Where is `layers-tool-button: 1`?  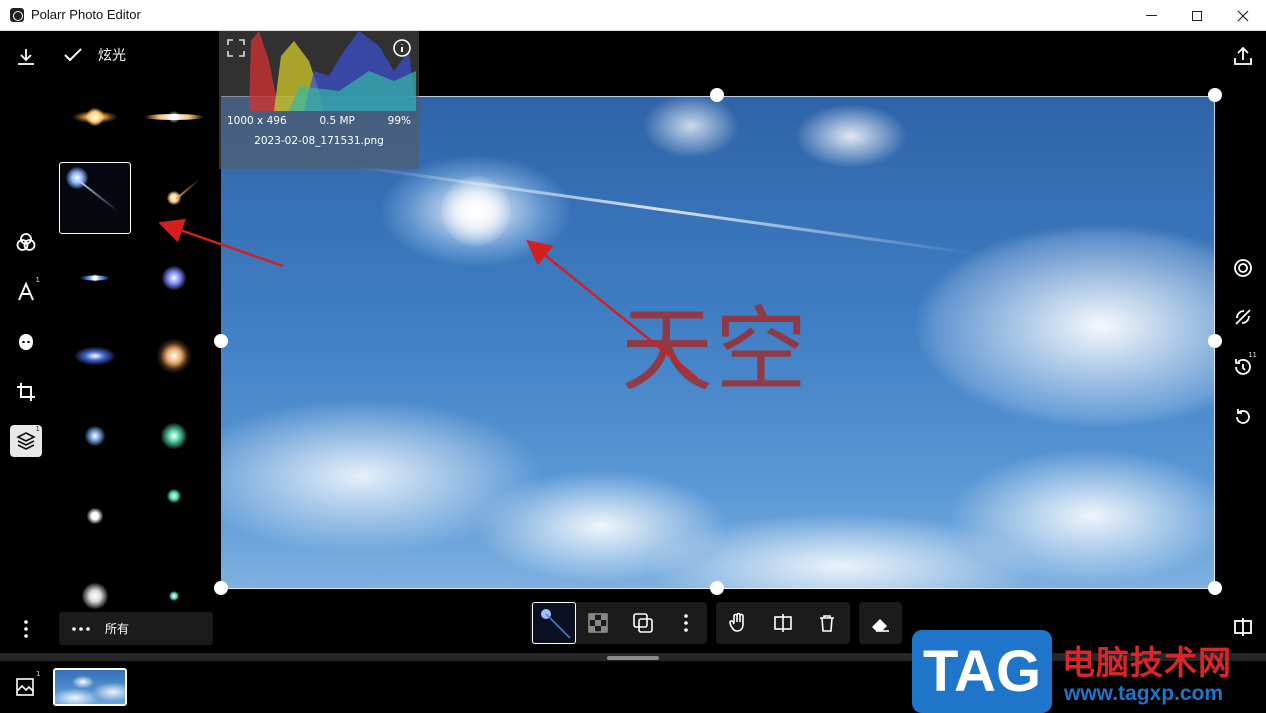 layers-tool-button: 1 is located at coordinates (26, 441).